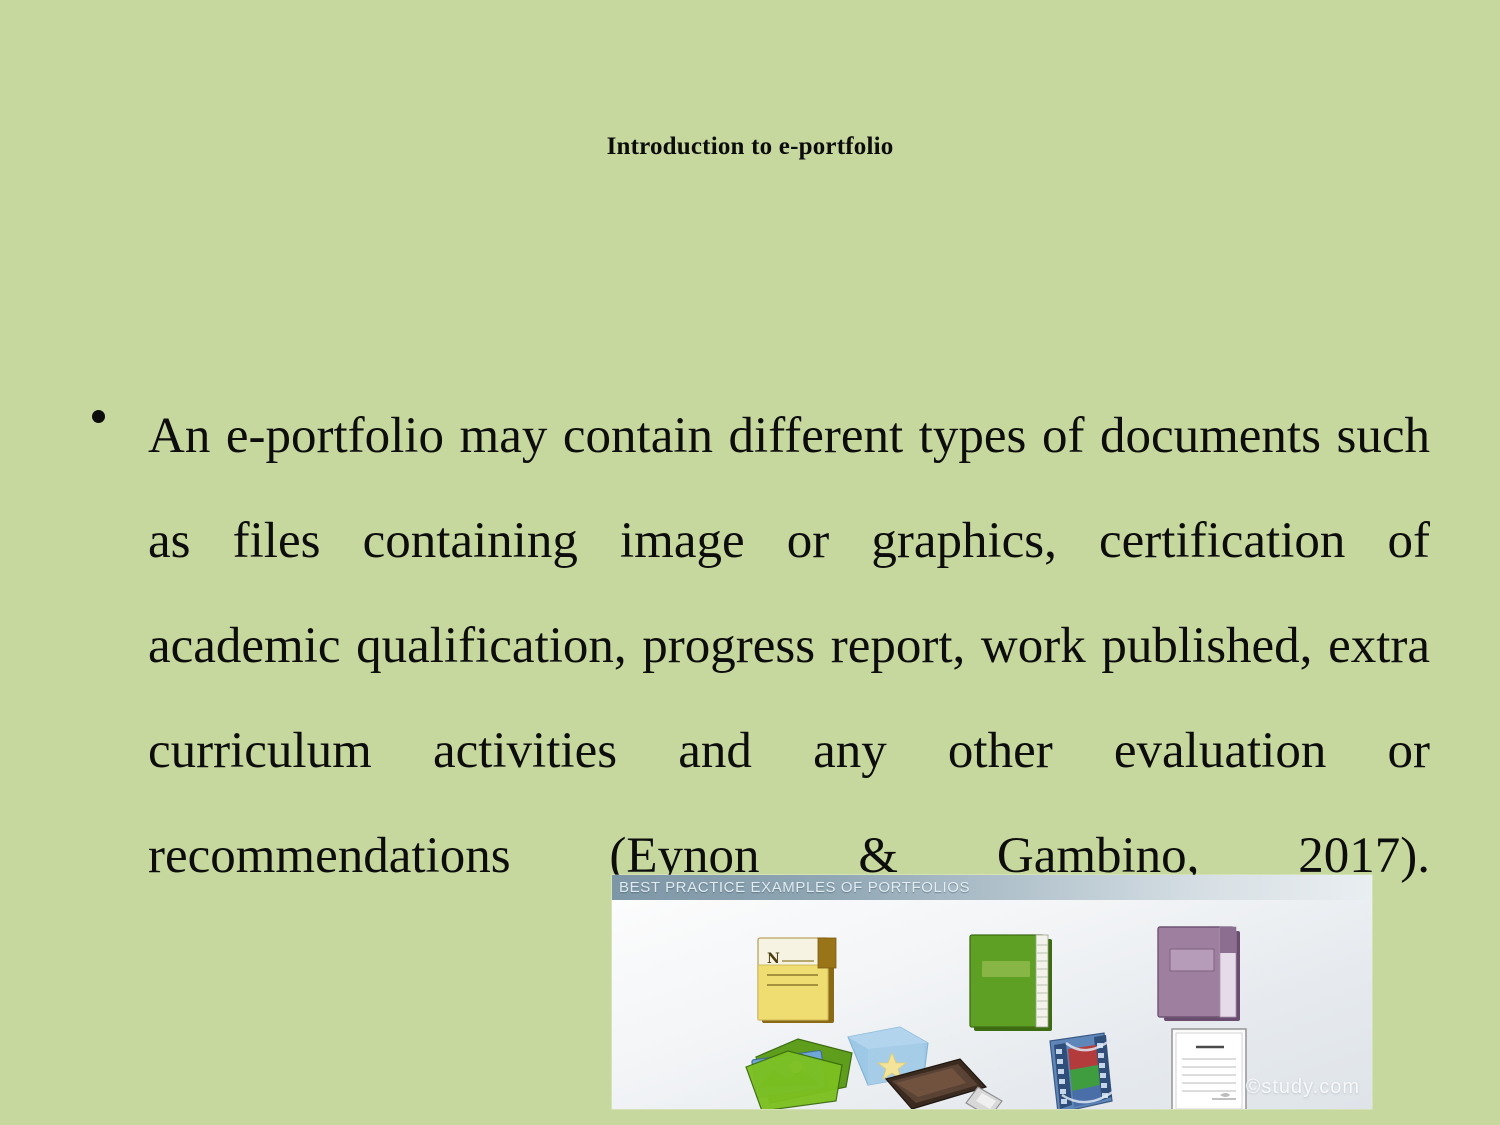  I want to click on yellow-notebook-icon: N, so click(797, 980).